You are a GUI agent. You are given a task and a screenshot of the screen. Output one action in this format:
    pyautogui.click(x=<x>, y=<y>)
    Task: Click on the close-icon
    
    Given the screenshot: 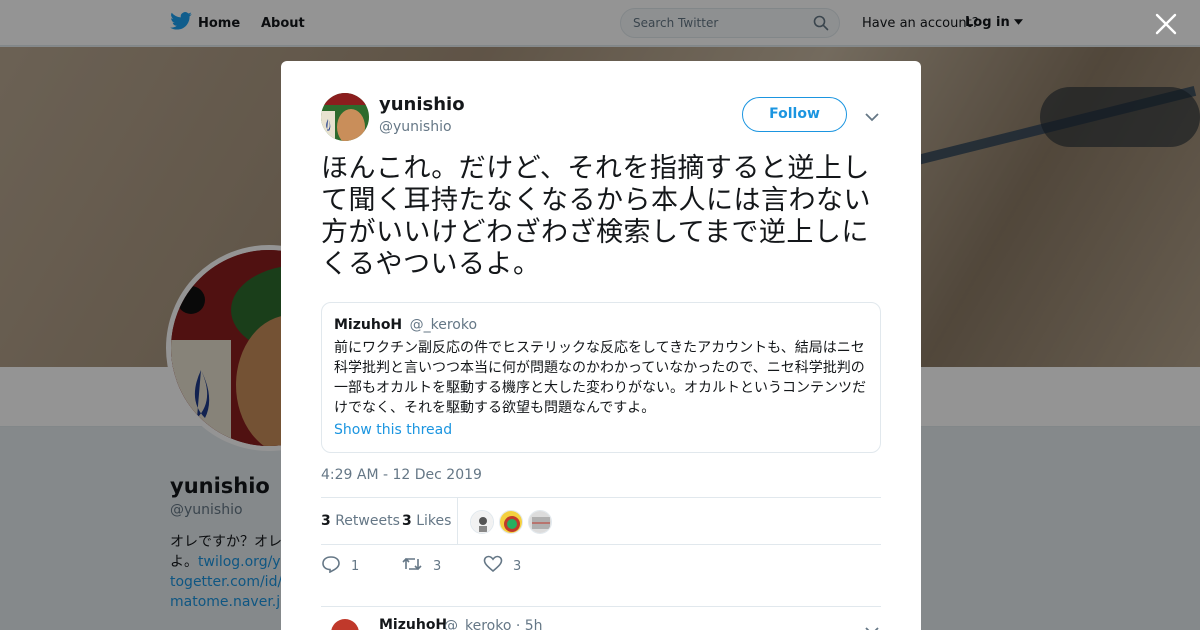 What is the action you would take?
    pyautogui.click(x=1166, y=24)
    